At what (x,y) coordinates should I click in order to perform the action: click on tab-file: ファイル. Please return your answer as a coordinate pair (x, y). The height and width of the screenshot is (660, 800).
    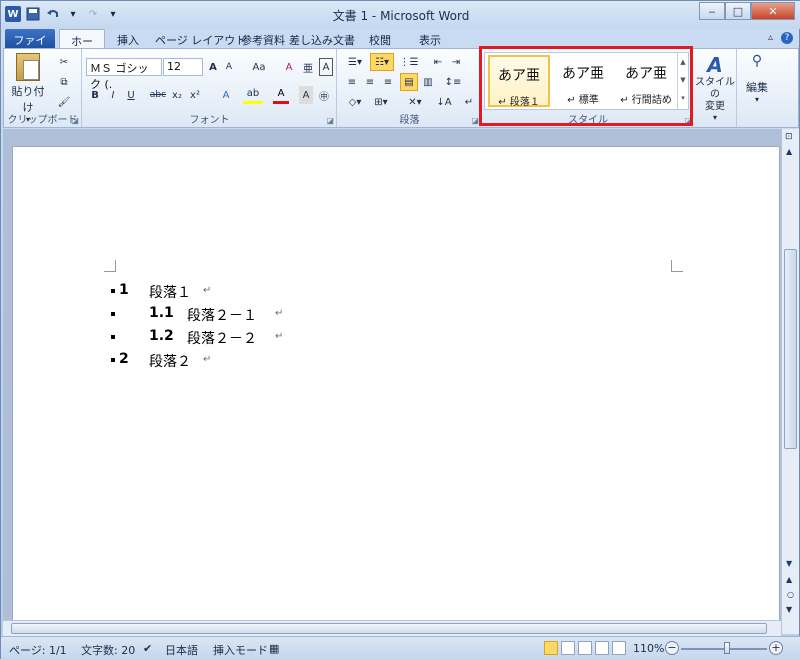
    Looking at the image, I should click on (30, 46).